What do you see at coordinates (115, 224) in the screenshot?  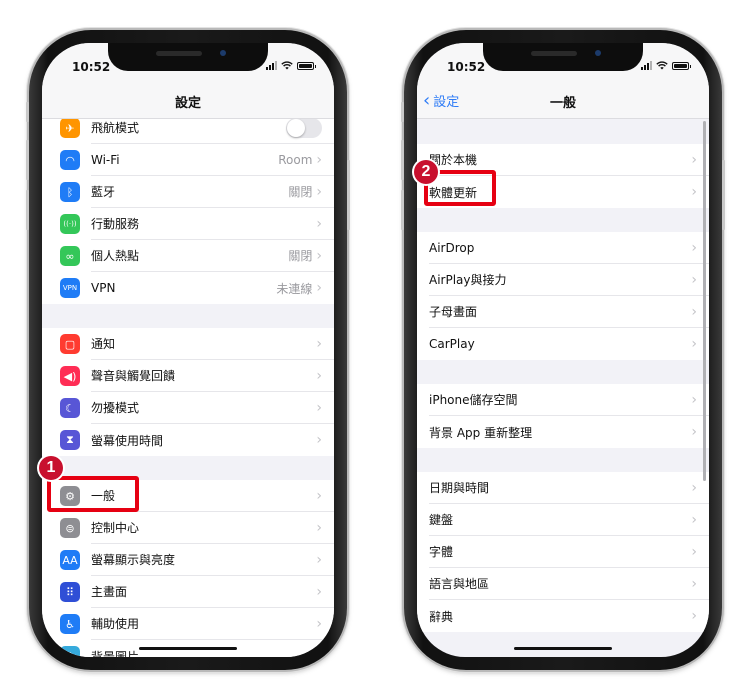 I see `row-label: 行動服務` at bounding box center [115, 224].